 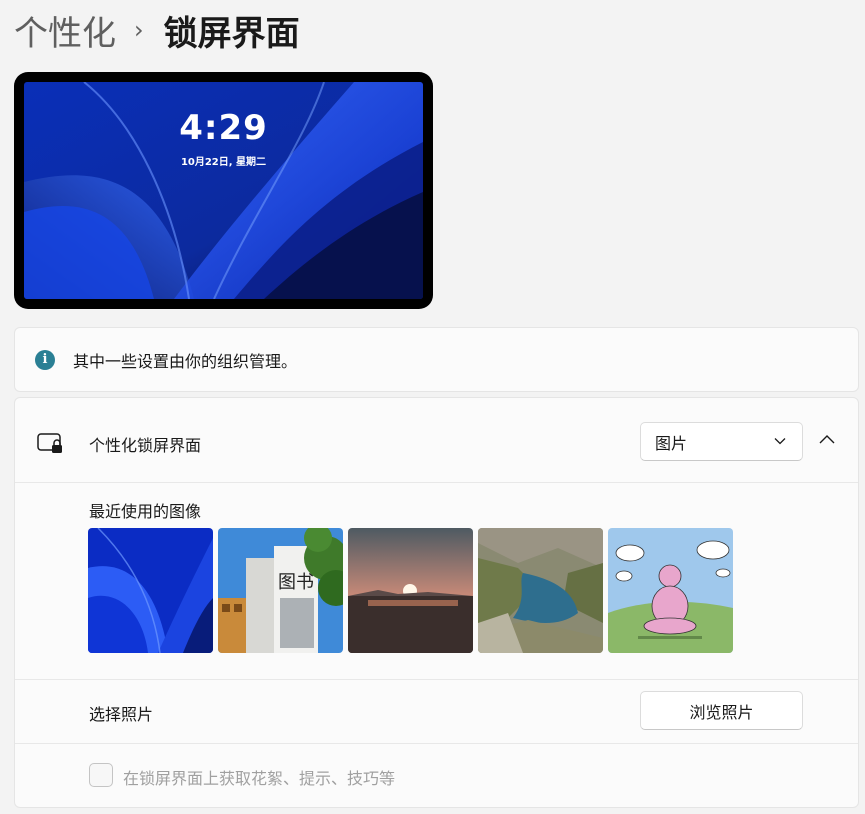 I want to click on page-title: 锁屏界面, so click(x=231, y=33).